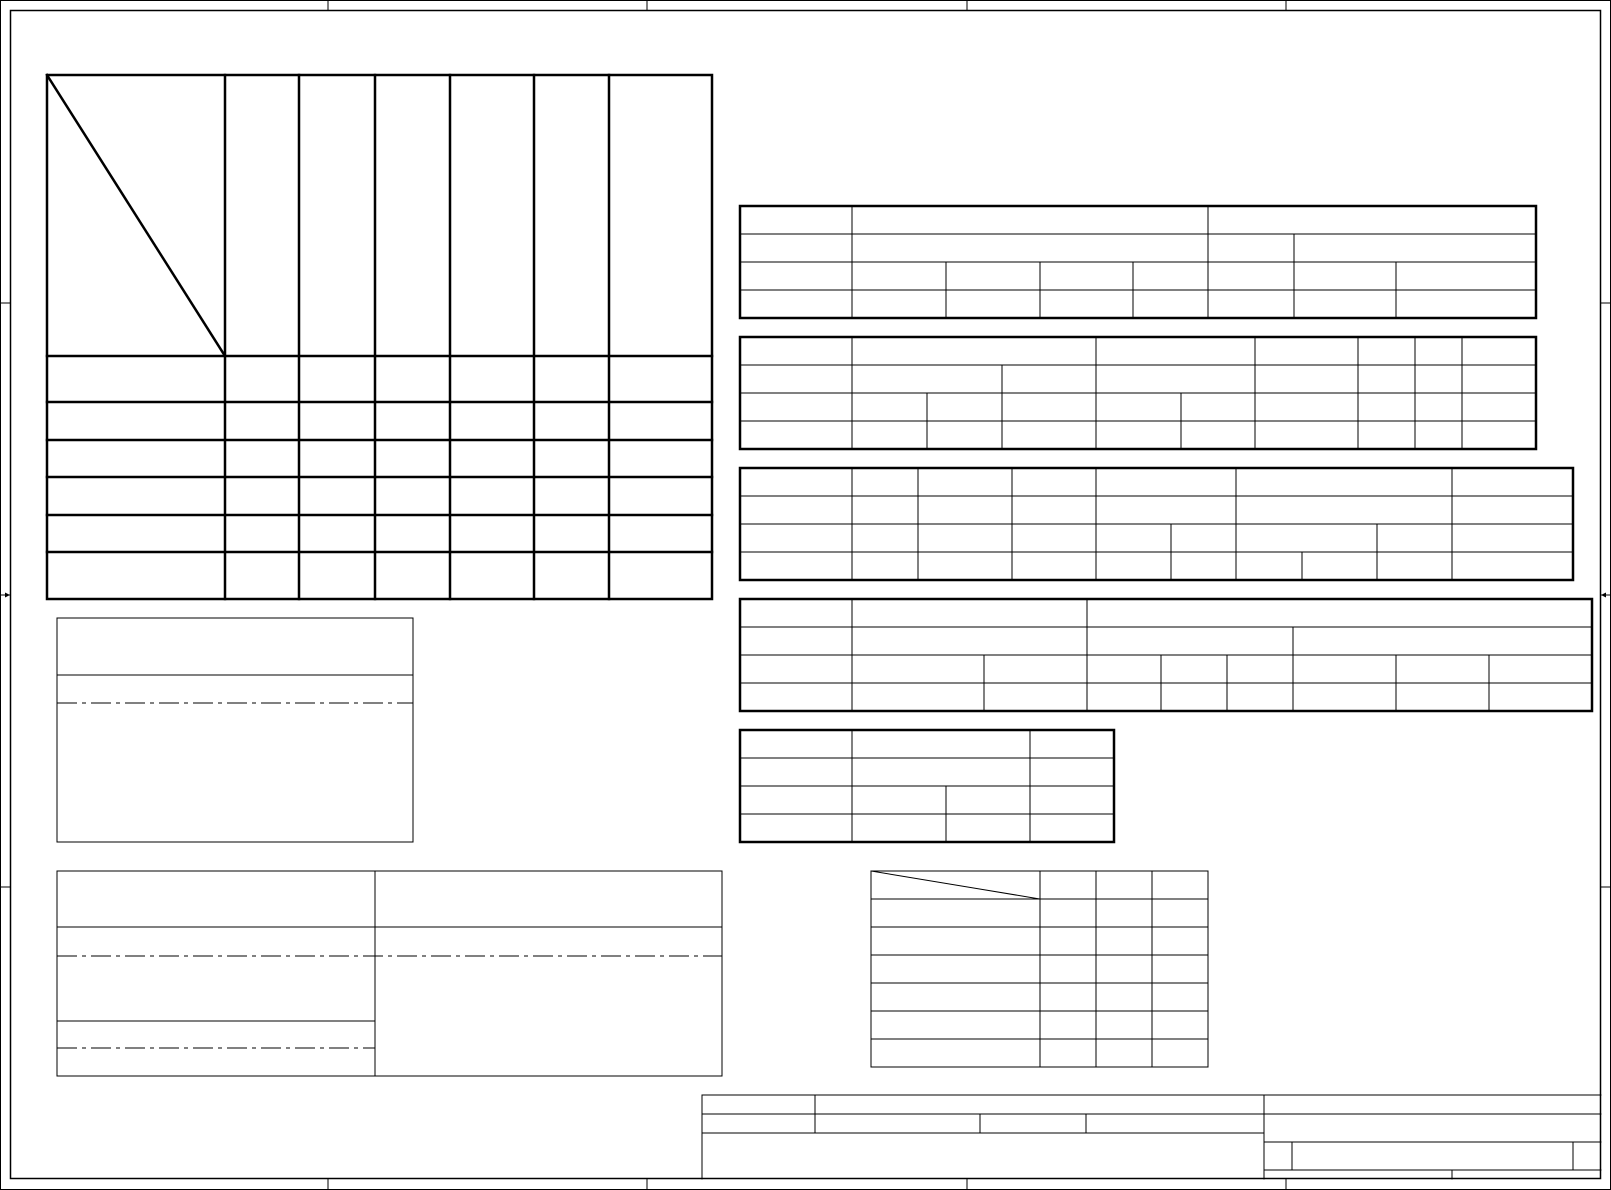 The height and width of the screenshot is (1190, 1611). I want to click on dashed-detail-box-wide, so click(389, 973).